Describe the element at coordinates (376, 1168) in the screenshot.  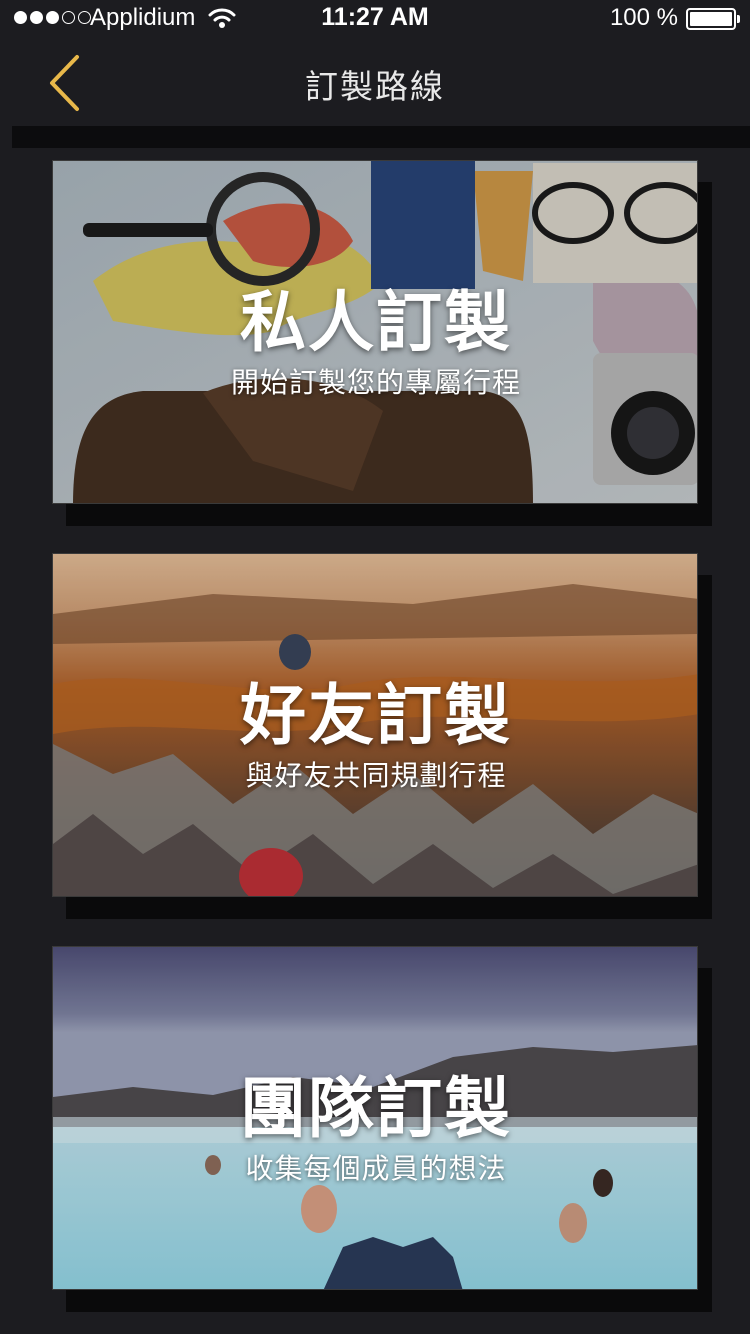
I see `card-subtitle: 收集每個成員的想法` at that location.